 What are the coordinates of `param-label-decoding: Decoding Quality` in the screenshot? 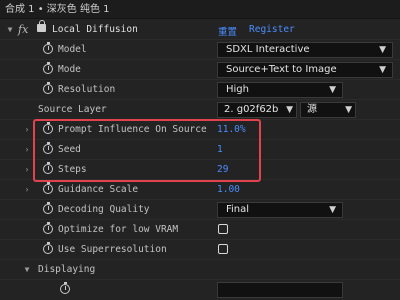 It's located at (104, 209).